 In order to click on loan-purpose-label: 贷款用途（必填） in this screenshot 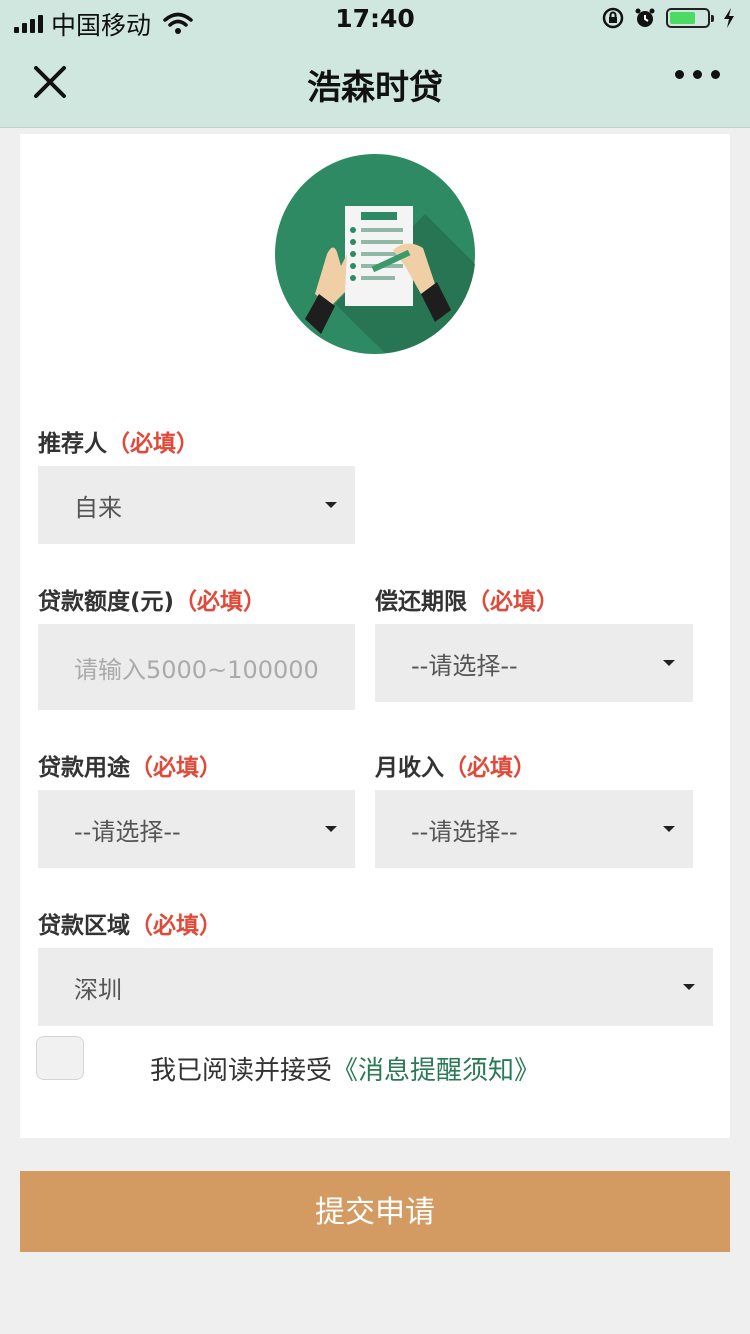, I will do `click(130, 768)`.